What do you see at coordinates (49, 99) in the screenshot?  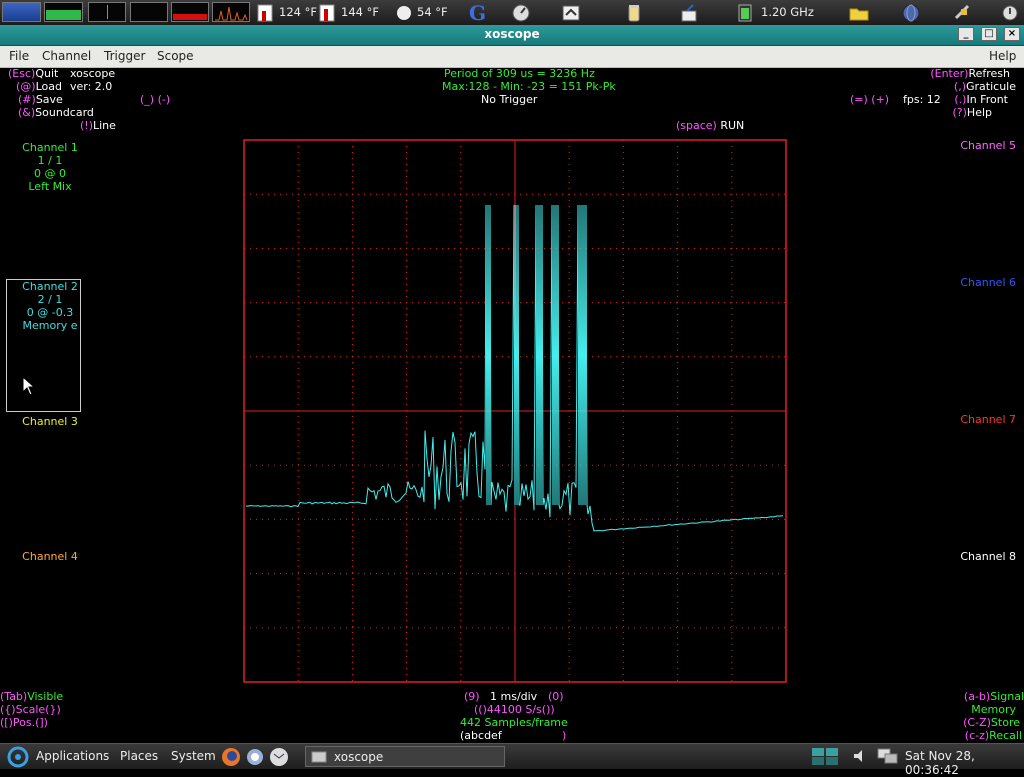 I see `save-label: Save` at bounding box center [49, 99].